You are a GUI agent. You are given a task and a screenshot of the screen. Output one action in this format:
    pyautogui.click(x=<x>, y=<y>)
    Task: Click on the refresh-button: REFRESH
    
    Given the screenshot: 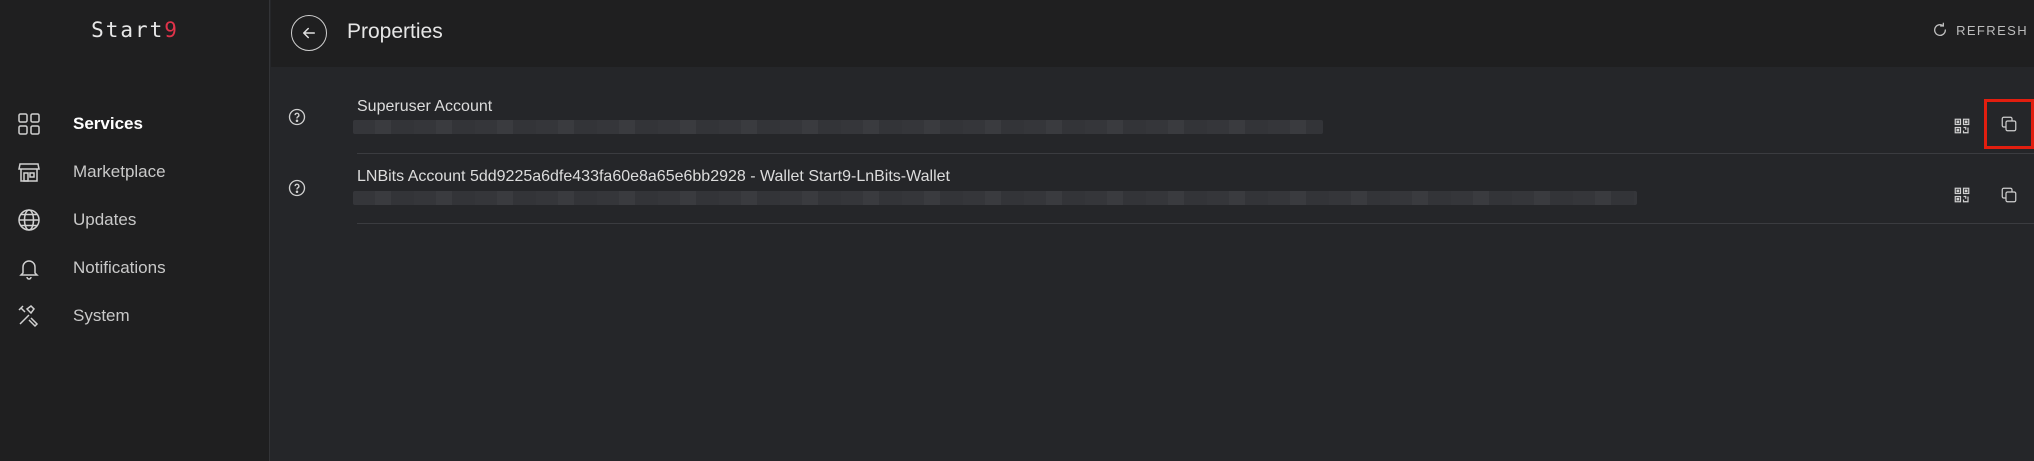 What is the action you would take?
    pyautogui.click(x=1980, y=30)
    